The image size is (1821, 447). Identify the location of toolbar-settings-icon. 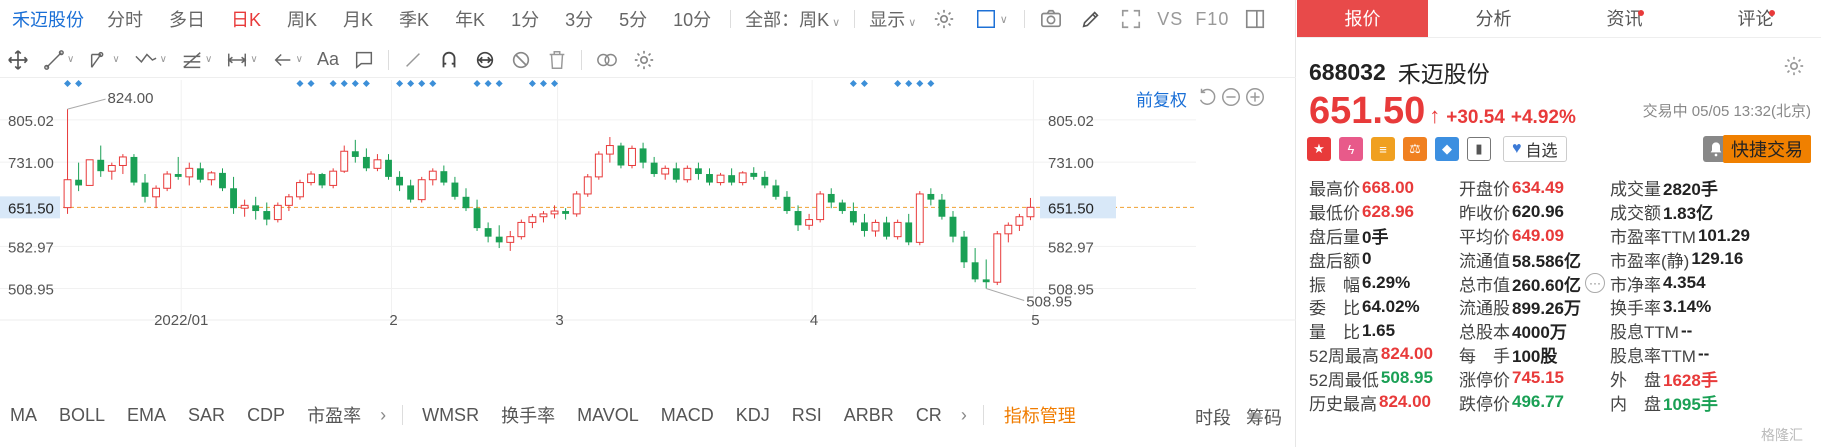
(644, 60).